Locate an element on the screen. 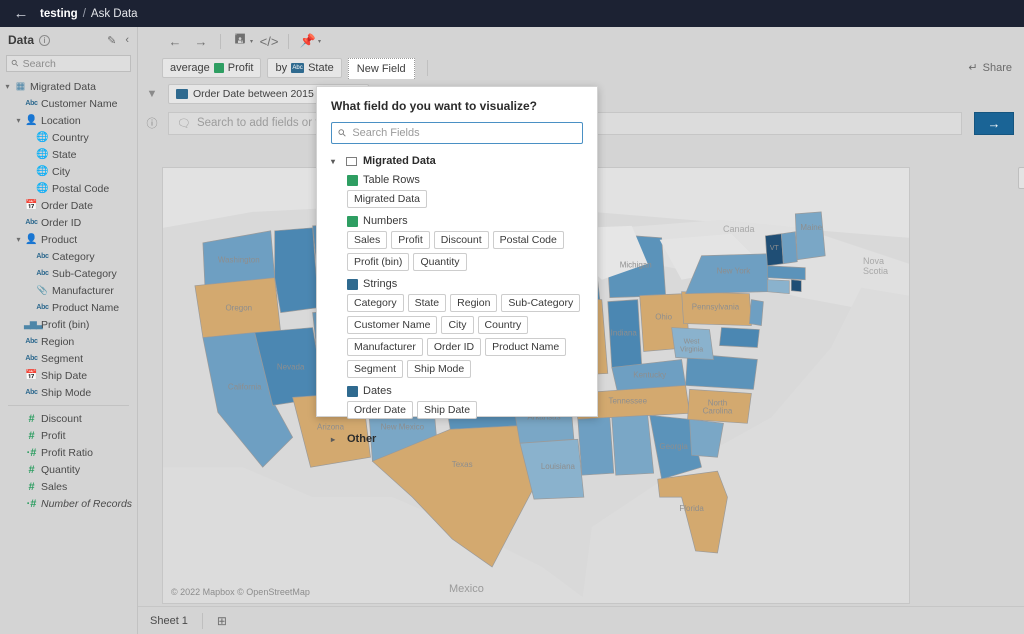  viz-type-select: 🗺 Map ▼ is located at coordinates (1021, 178).